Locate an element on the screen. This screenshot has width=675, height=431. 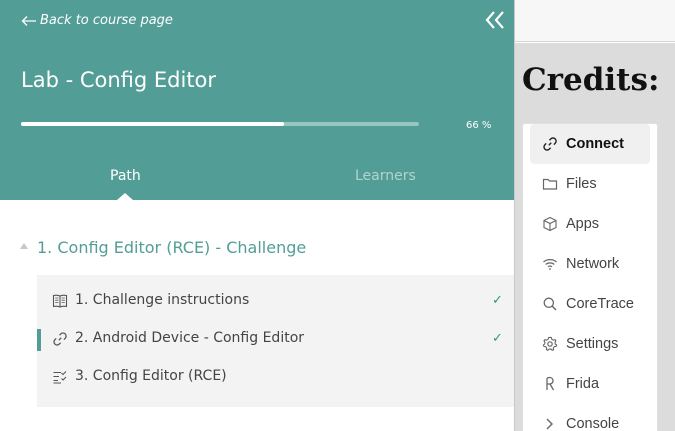
chevron-right-icon is located at coordinates (549, 424).